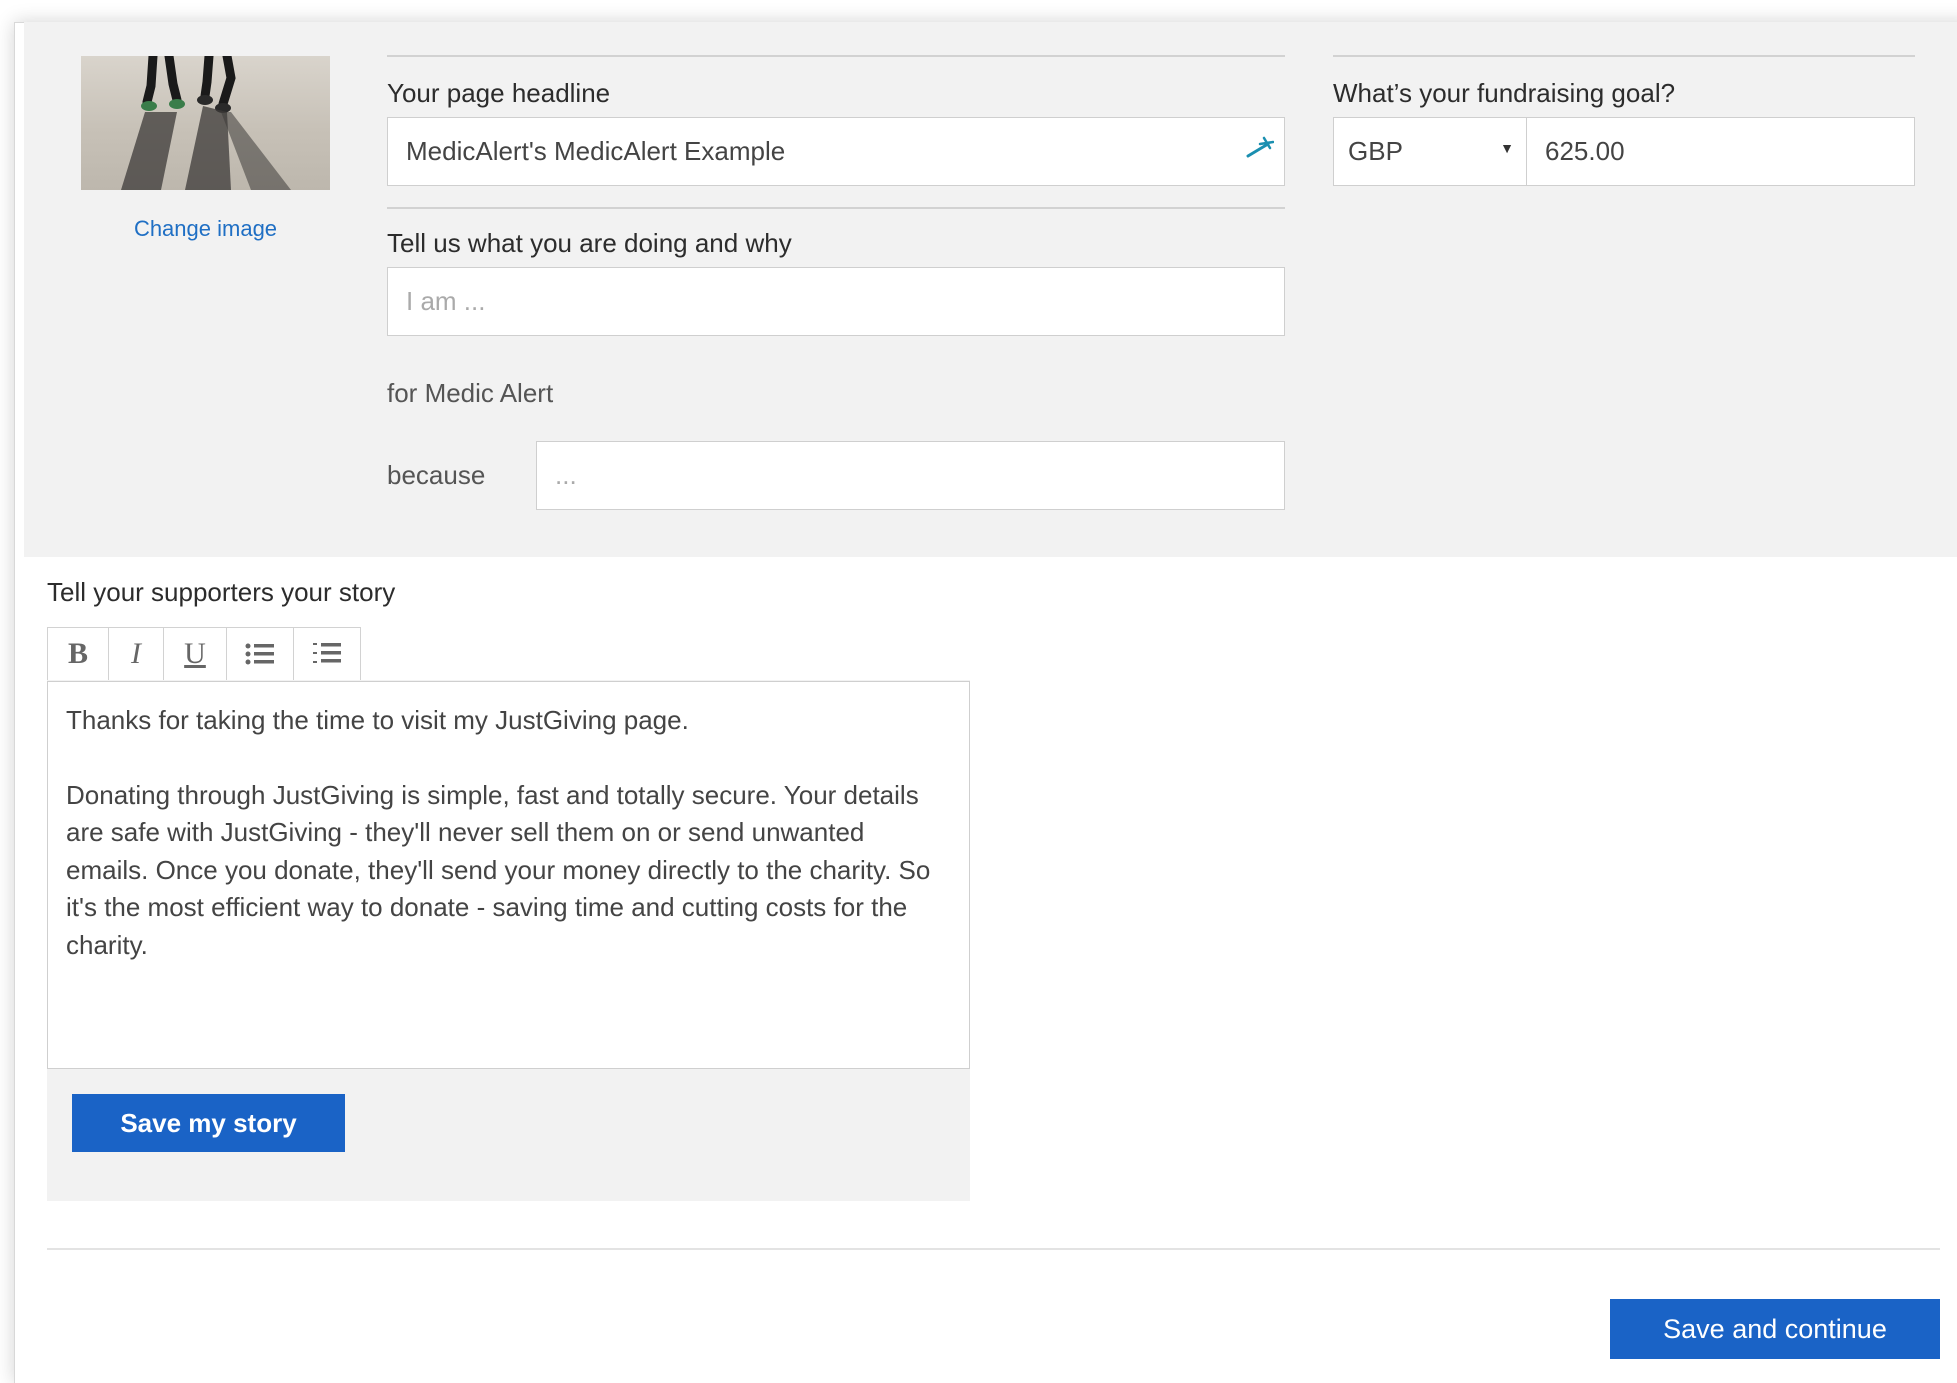 Image resolution: width=1957 pixels, height=1383 pixels. What do you see at coordinates (836, 208) in the screenshot?
I see `doing-divider` at bounding box center [836, 208].